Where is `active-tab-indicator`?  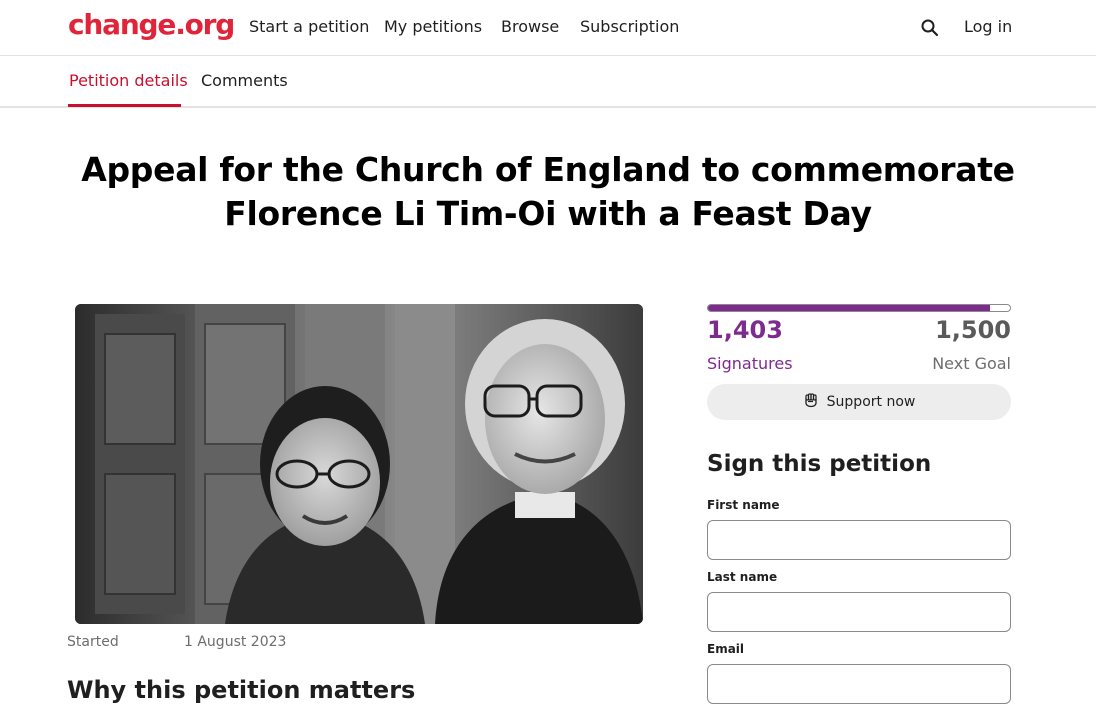 active-tab-indicator is located at coordinates (124, 105).